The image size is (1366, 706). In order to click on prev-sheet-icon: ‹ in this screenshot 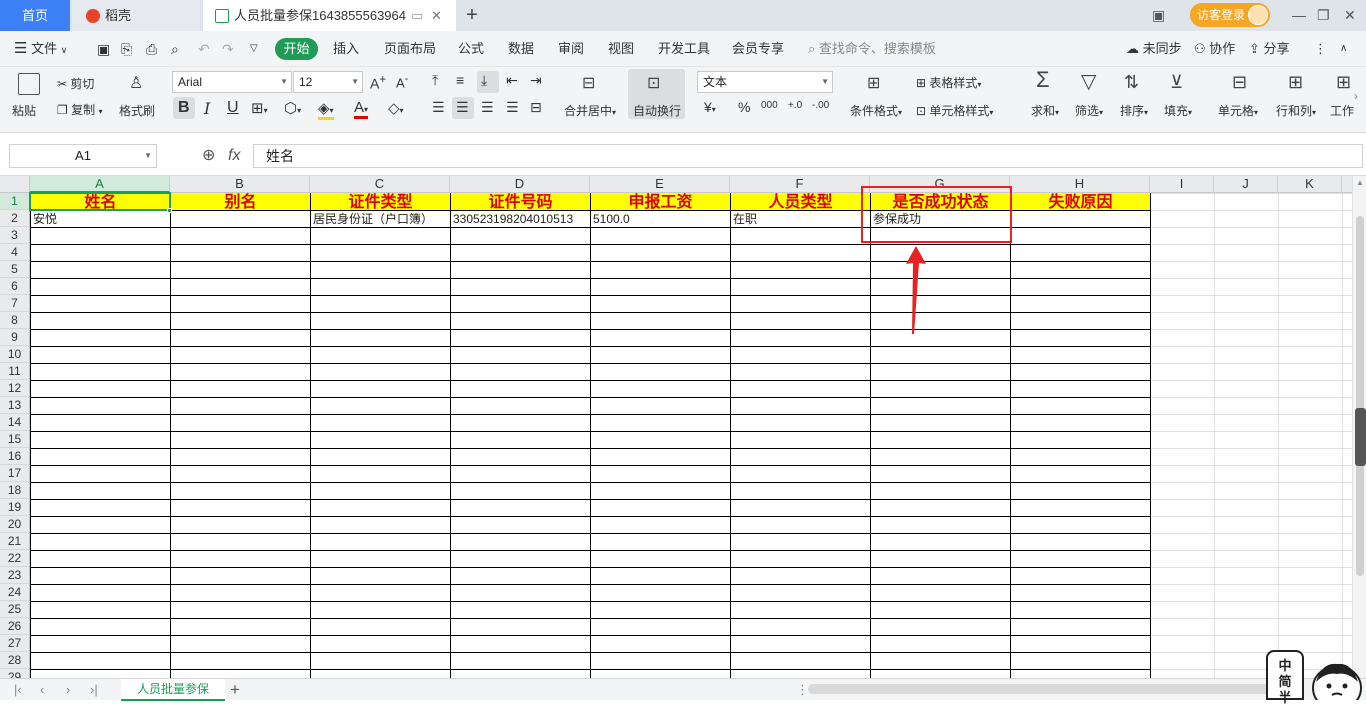, I will do `click(42, 690)`.